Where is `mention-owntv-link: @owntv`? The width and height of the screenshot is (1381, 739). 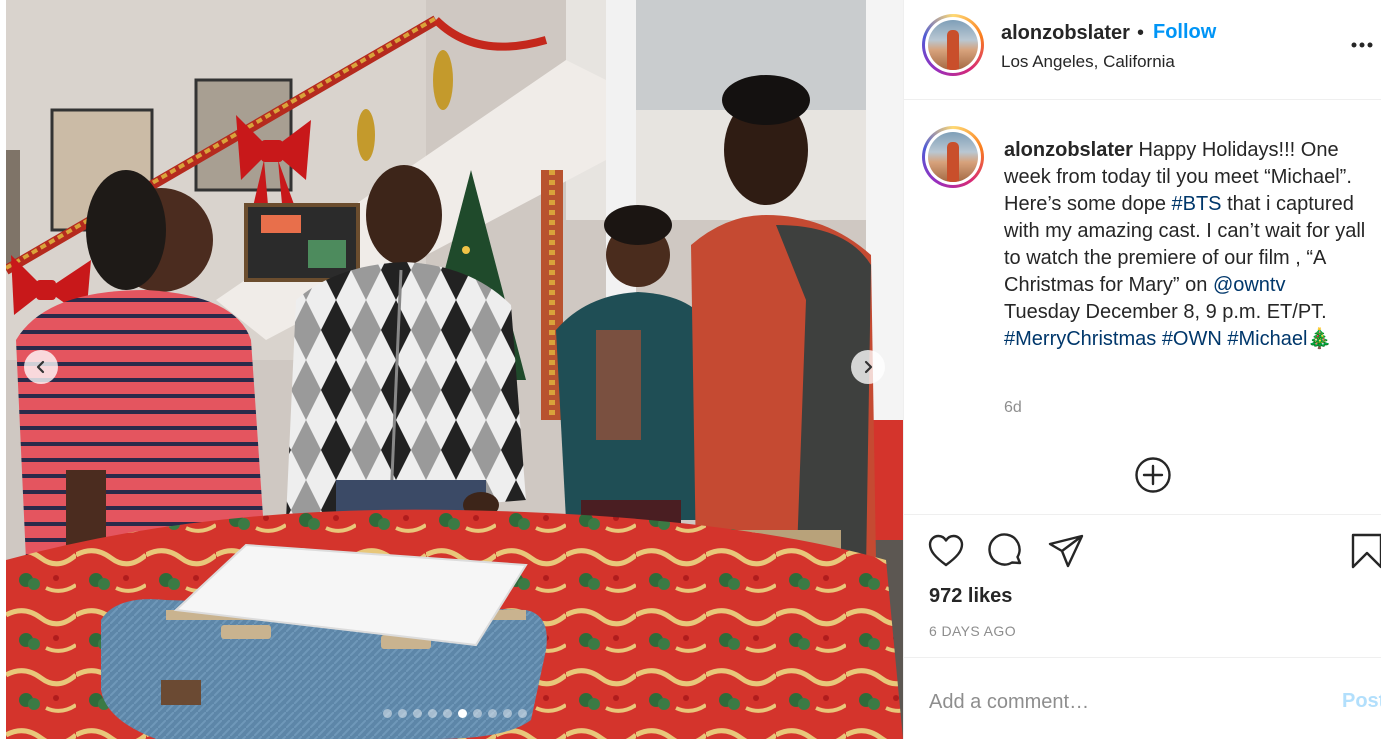 mention-owntv-link: @owntv is located at coordinates (1249, 285).